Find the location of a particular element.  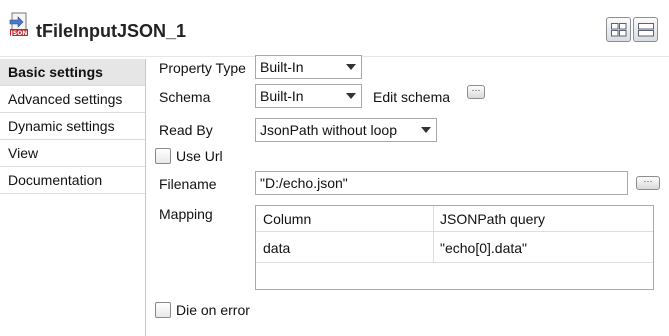

table-cell-jsonpath: "echo[0].data" is located at coordinates (480, 248).